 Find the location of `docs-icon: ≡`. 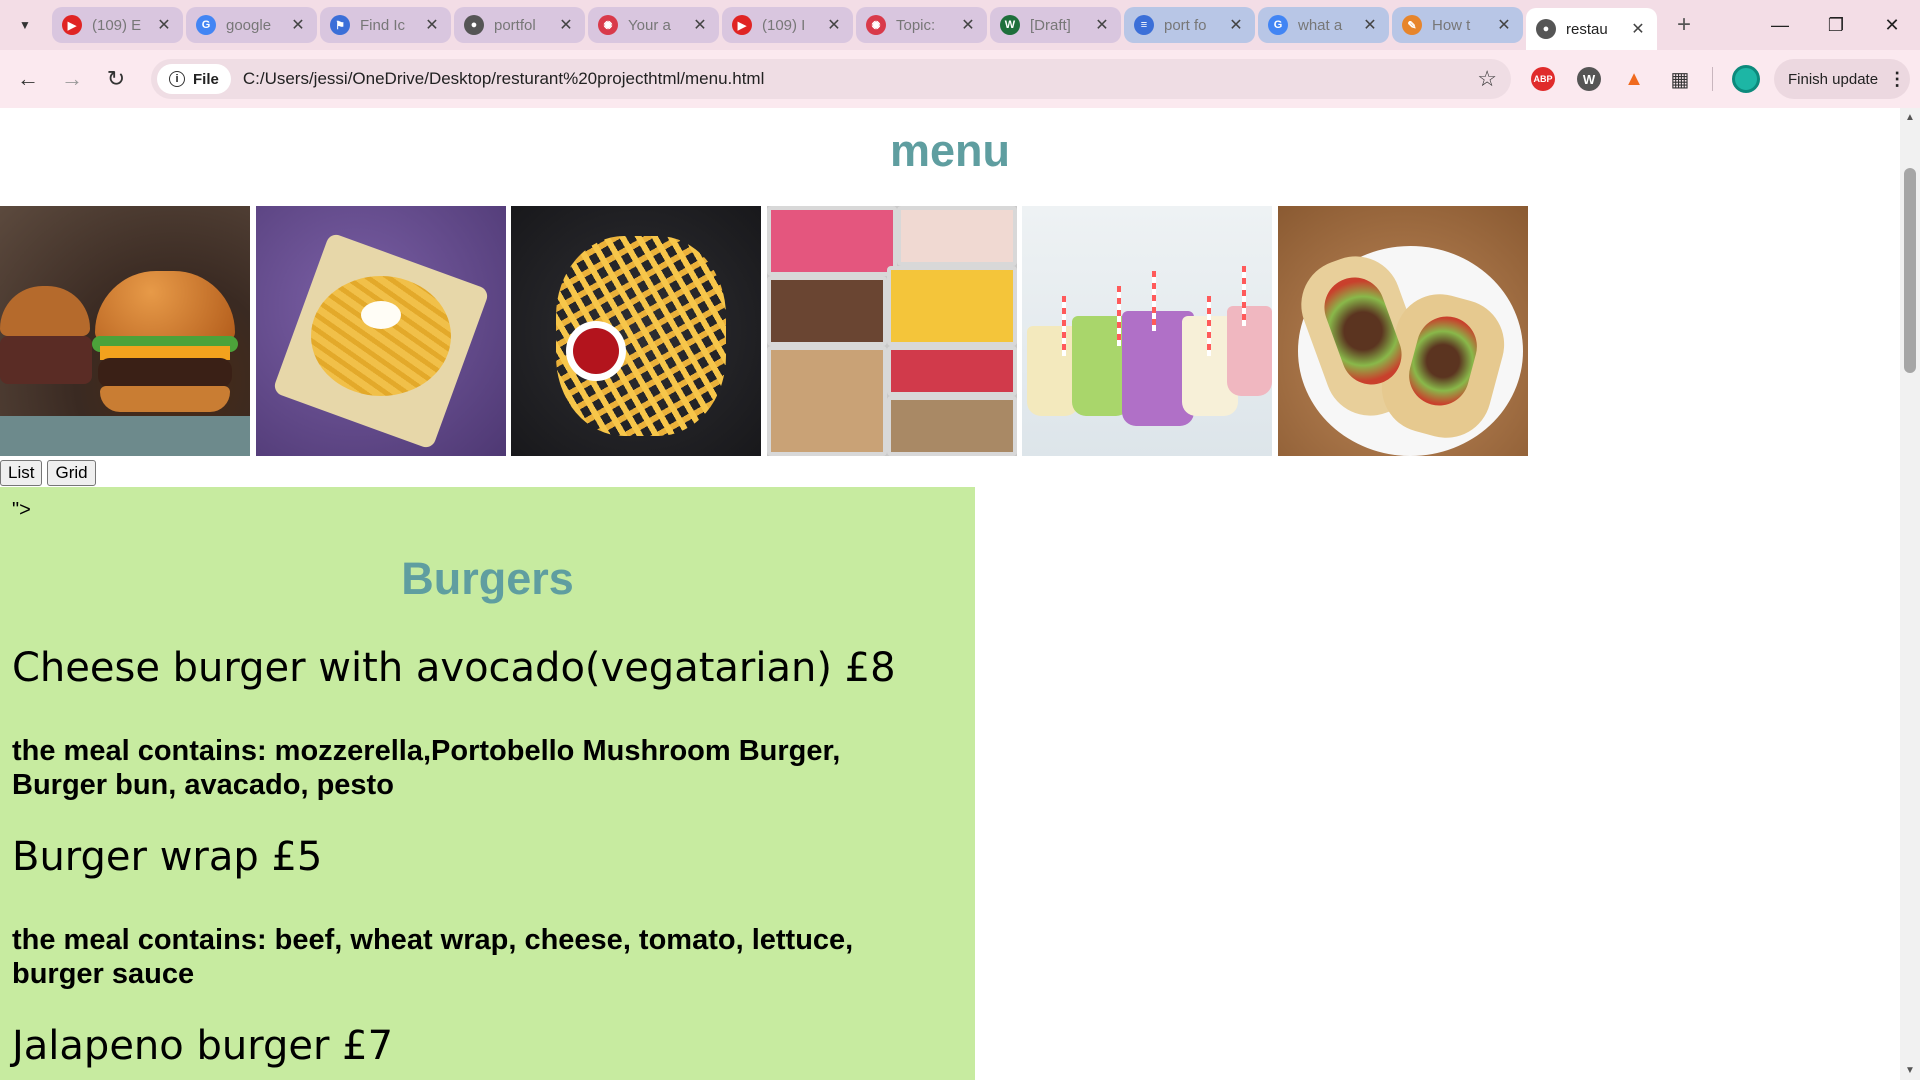

docs-icon: ≡ is located at coordinates (1144, 25).